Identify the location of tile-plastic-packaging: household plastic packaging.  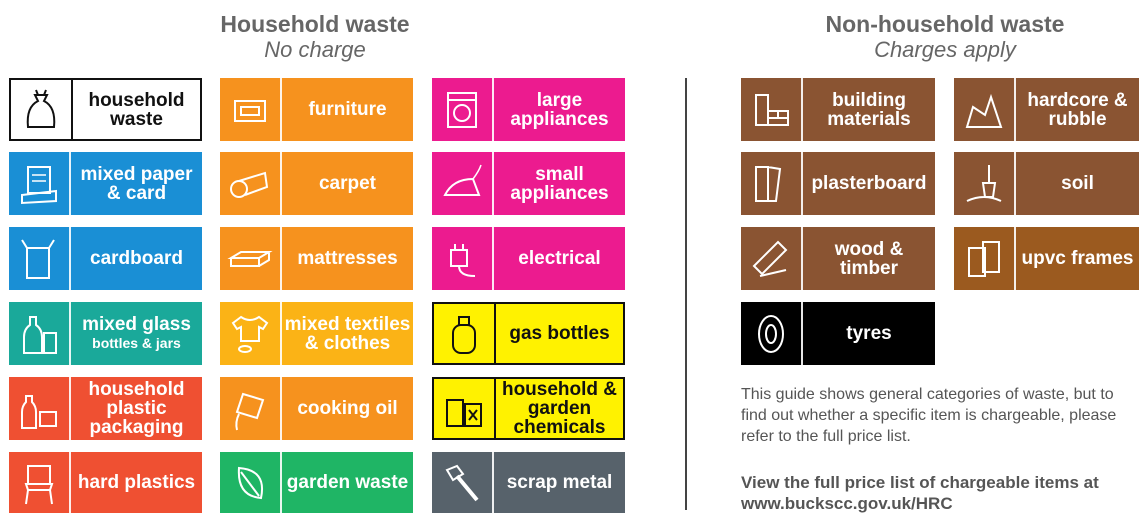
(105, 408).